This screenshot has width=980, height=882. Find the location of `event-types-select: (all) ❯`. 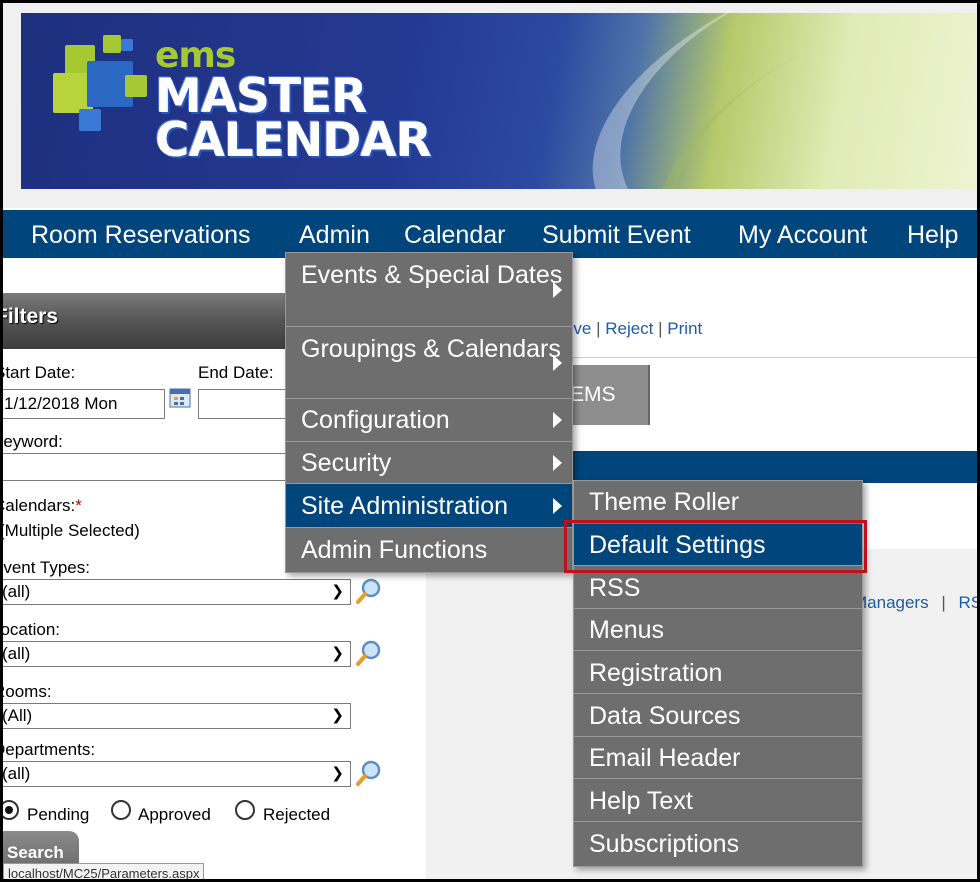

event-types-select: (all) ❯ is located at coordinates (177, 592).